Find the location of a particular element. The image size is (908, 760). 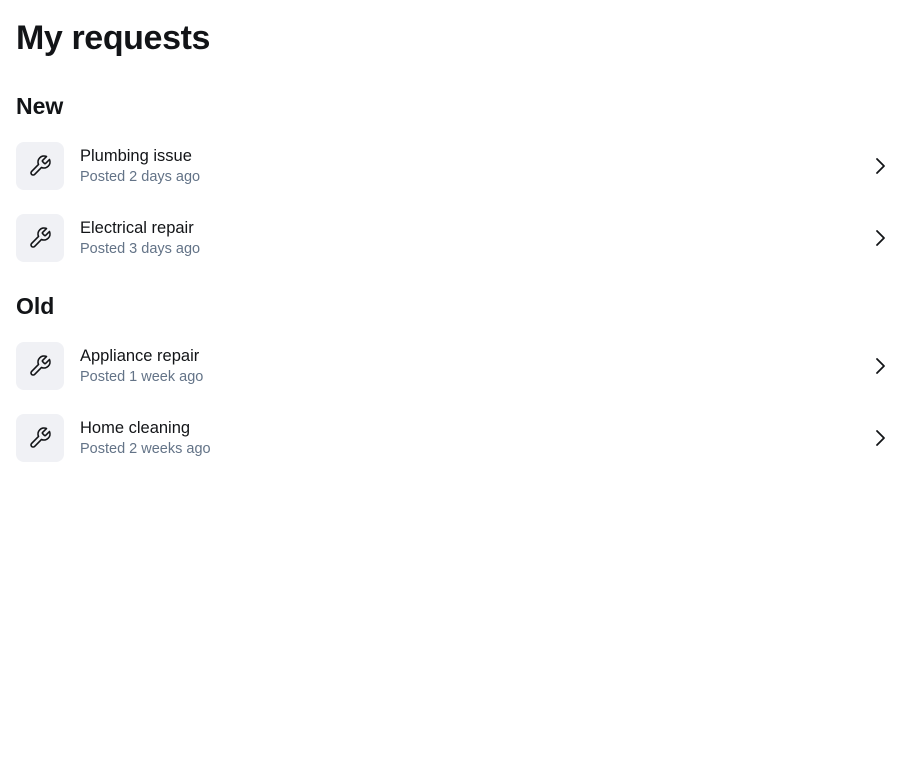

request-title: Plumbing issue is located at coordinates (136, 156).